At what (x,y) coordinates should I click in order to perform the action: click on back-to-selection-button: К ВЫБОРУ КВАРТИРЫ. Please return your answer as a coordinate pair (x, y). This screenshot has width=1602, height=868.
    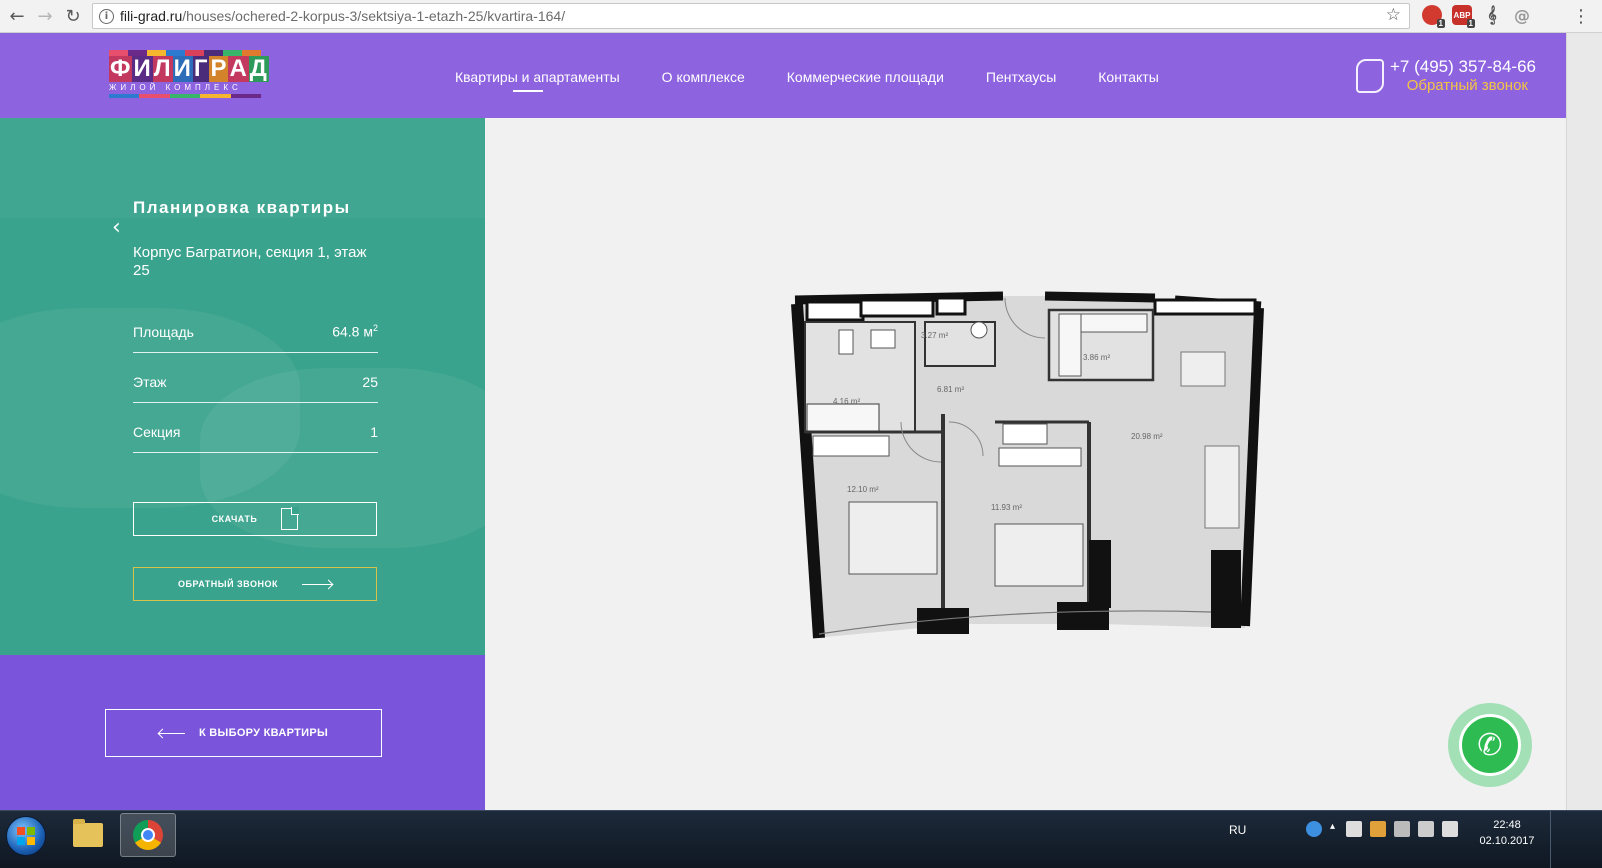
    Looking at the image, I should click on (243, 733).